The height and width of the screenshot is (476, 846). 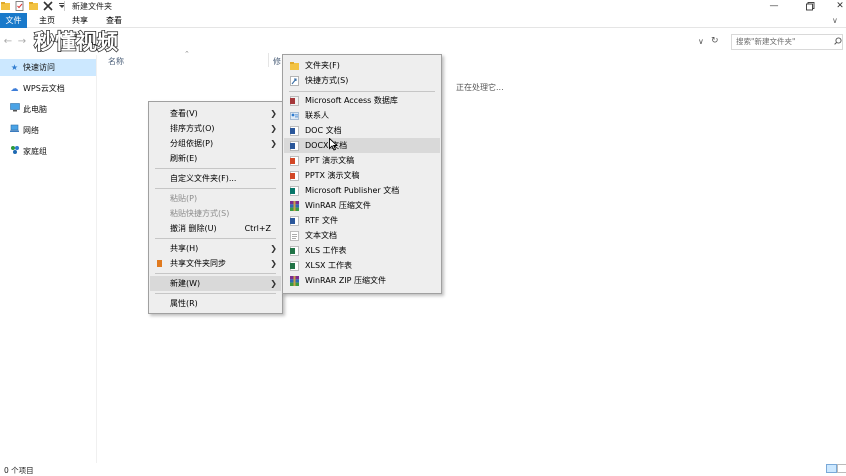 What do you see at coordinates (187, 54) in the screenshot?
I see `sort-up-icon: ⌃` at bounding box center [187, 54].